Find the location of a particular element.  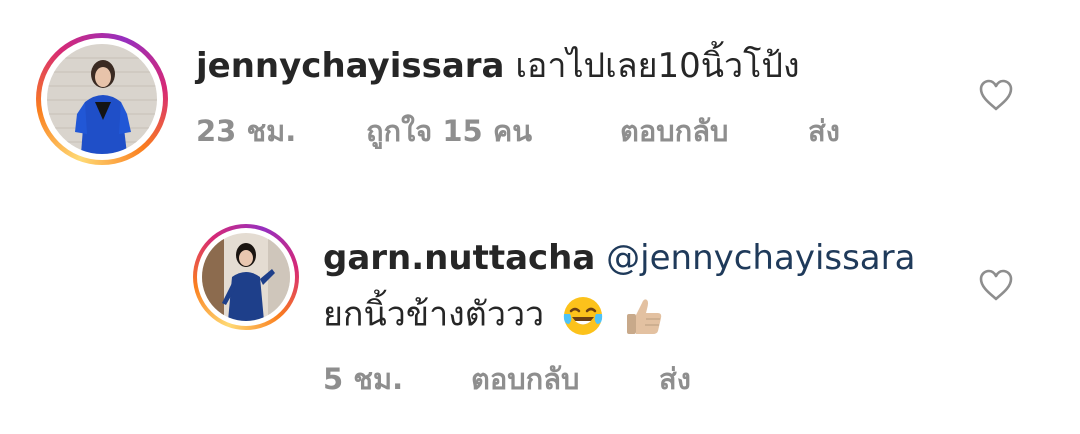

reply-username: garn.nuttacha is located at coordinates (459, 258).